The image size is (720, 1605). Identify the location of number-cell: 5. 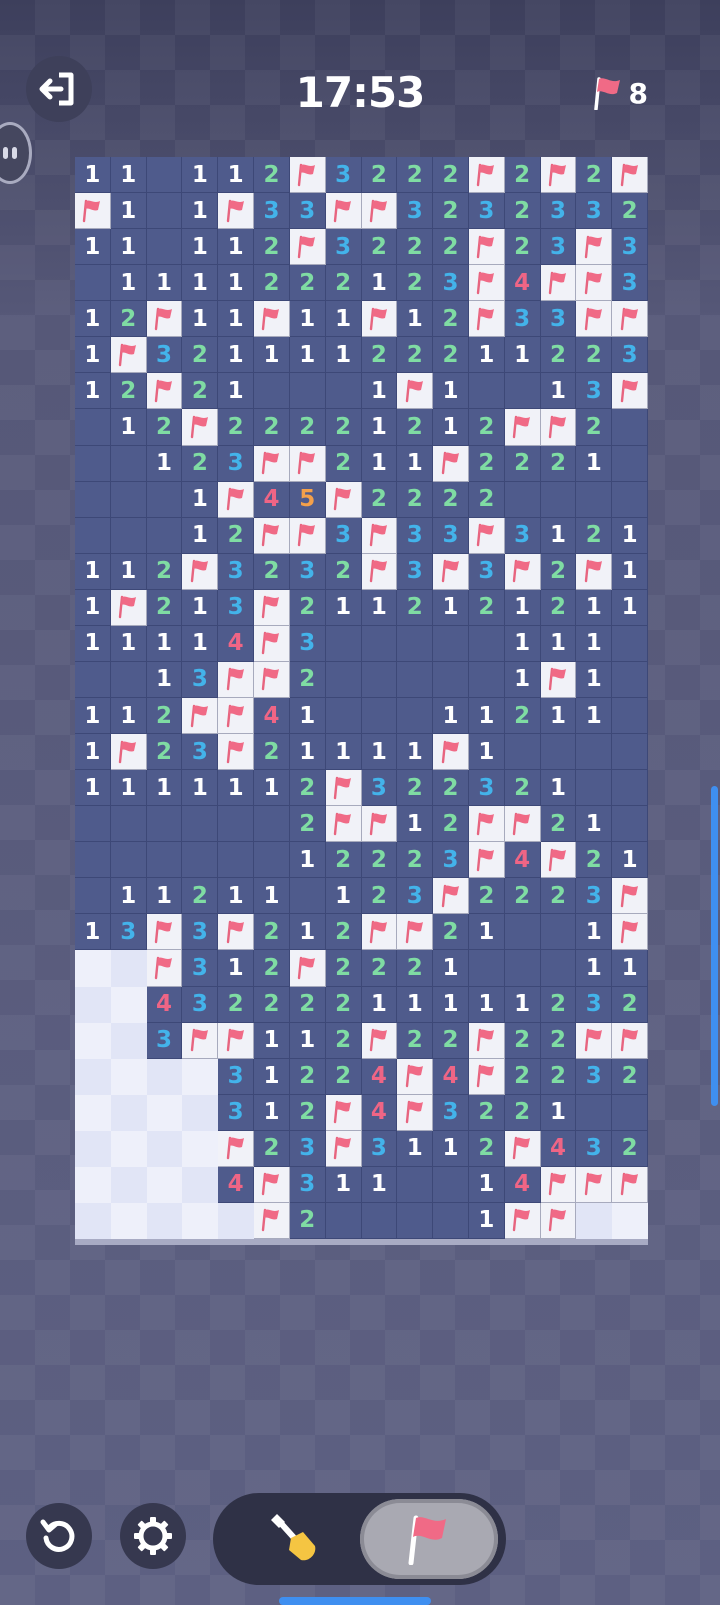
(307, 499).